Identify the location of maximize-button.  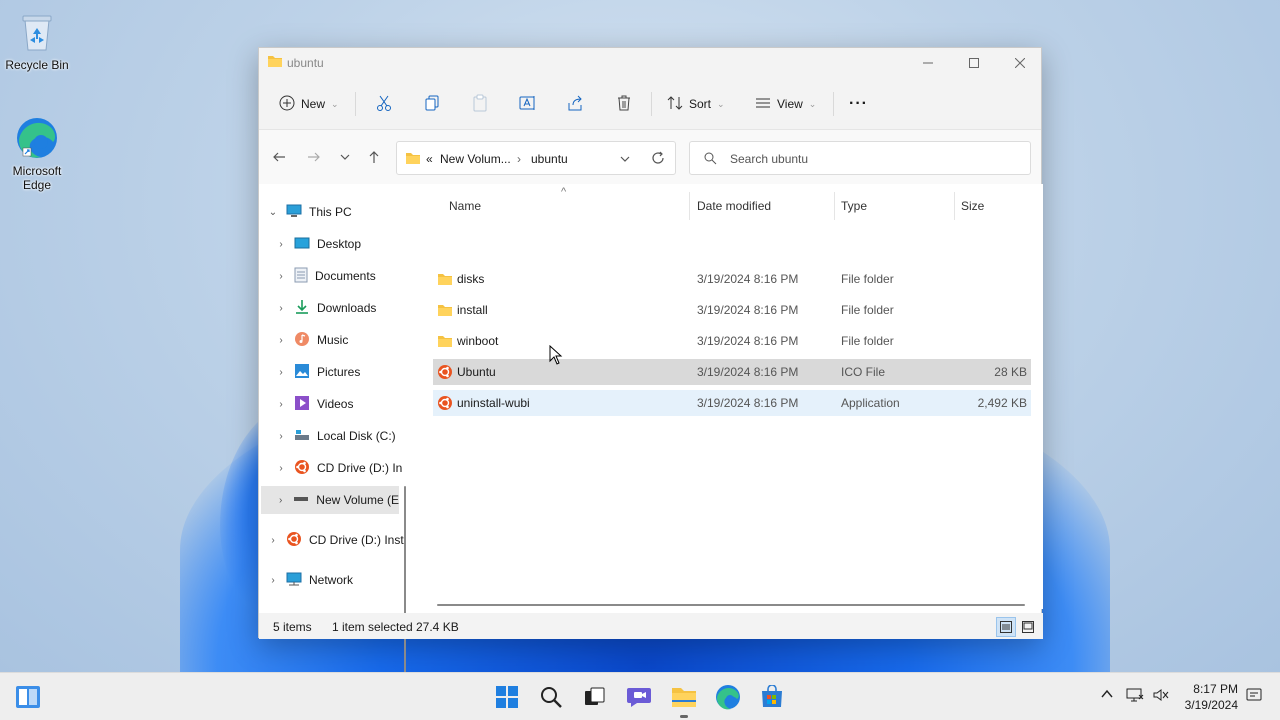
(974, 63).